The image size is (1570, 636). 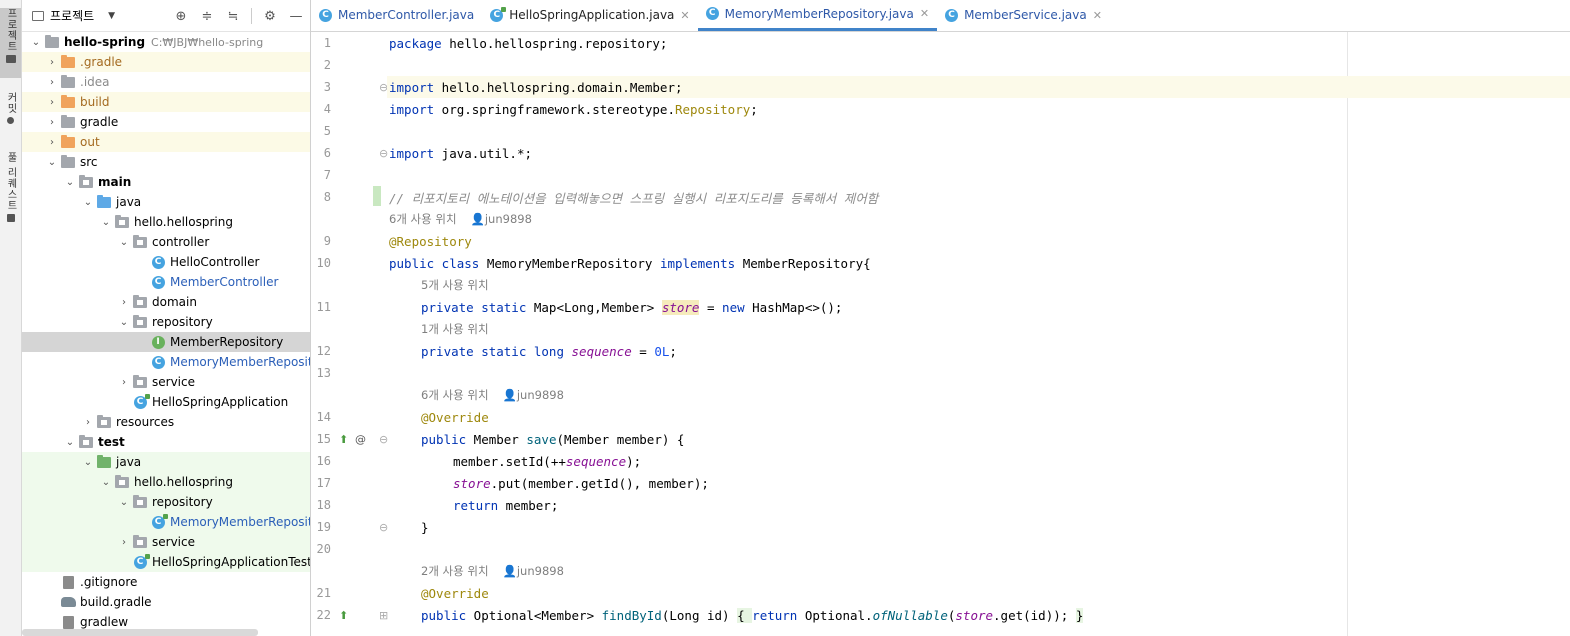 What do you see at coordinates (166, 522) in the screenshot?
I see `tree-item: C MemoryMemberRepositoryTest` at bounding box center [166, 522].